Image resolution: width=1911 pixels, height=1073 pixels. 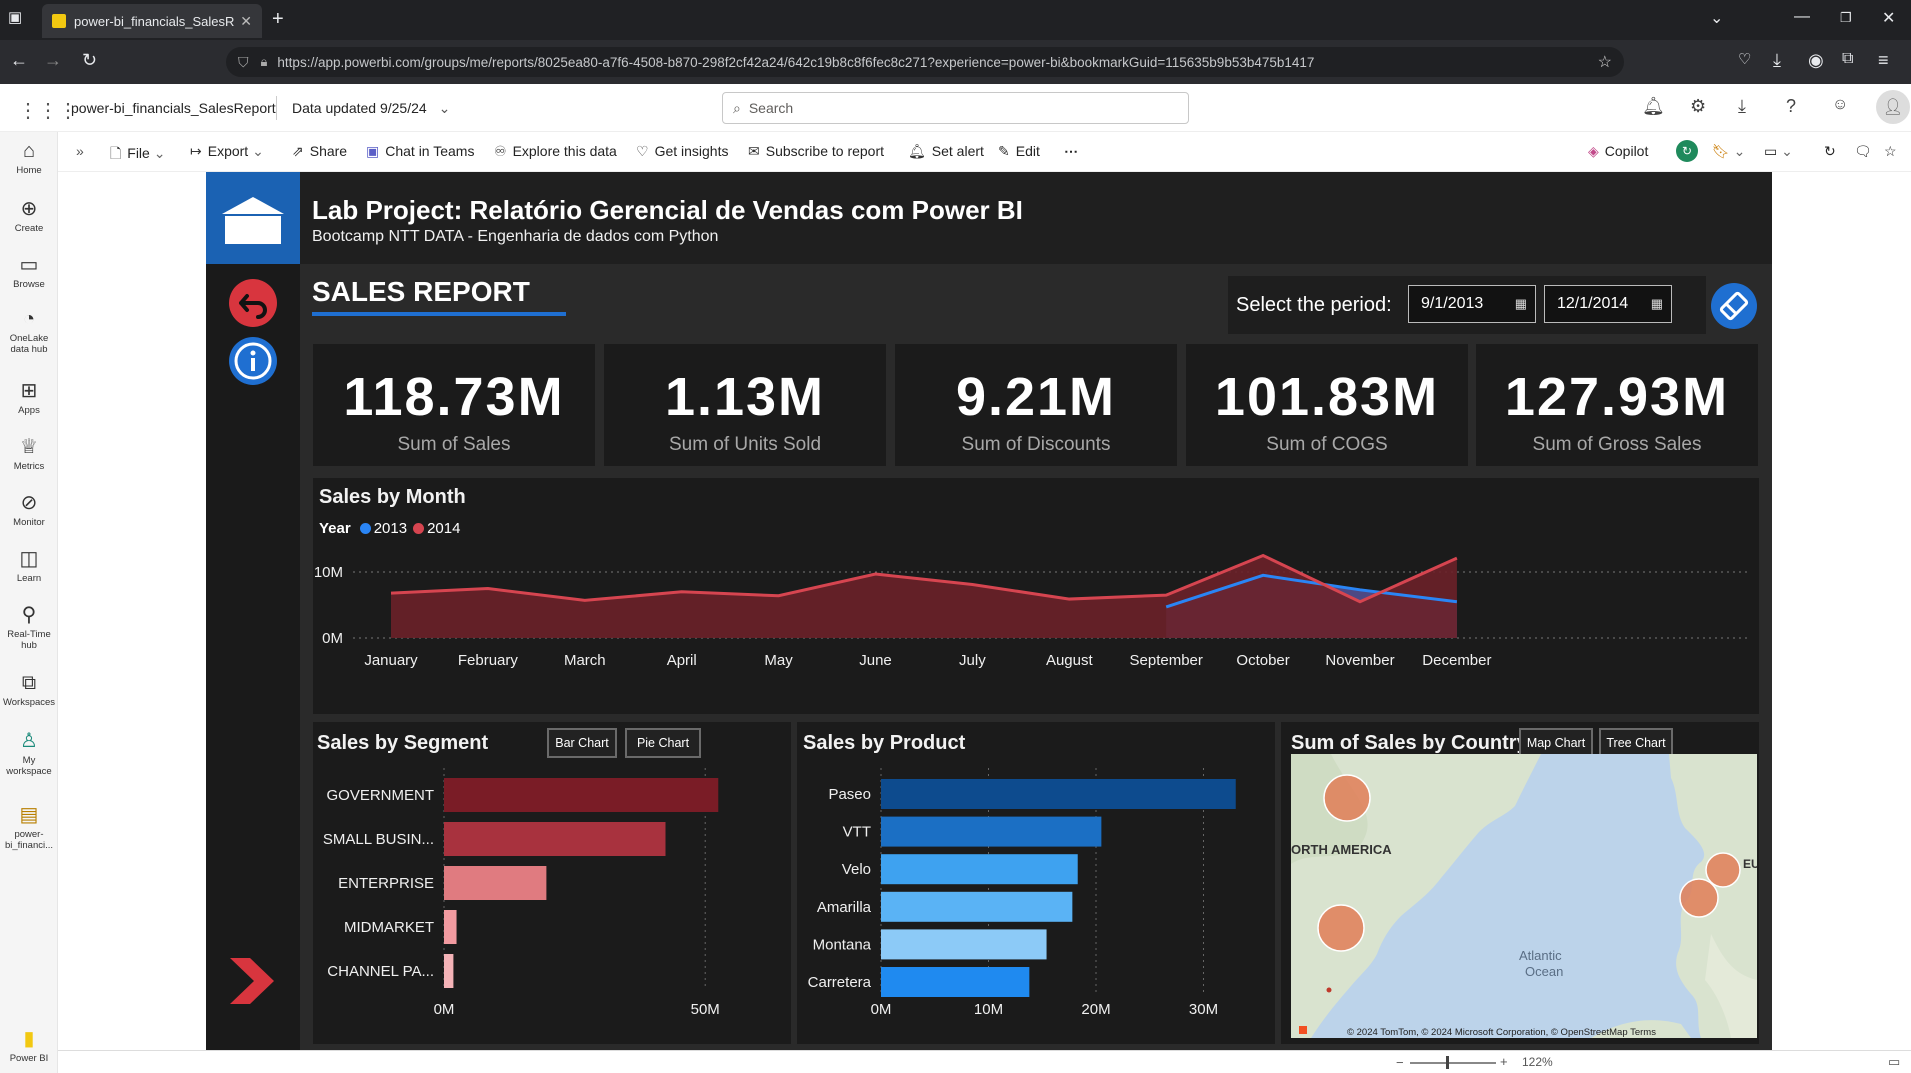 I want to click on search-placeholder: Search, so click(x=771, y=108).